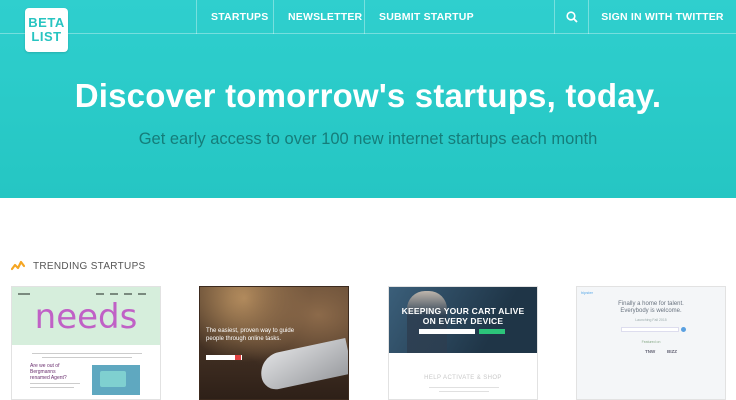 The height and width of the screenshot is (400, 736). I want to click on nav-startups-link: STARTUPS, so click(234, 17).